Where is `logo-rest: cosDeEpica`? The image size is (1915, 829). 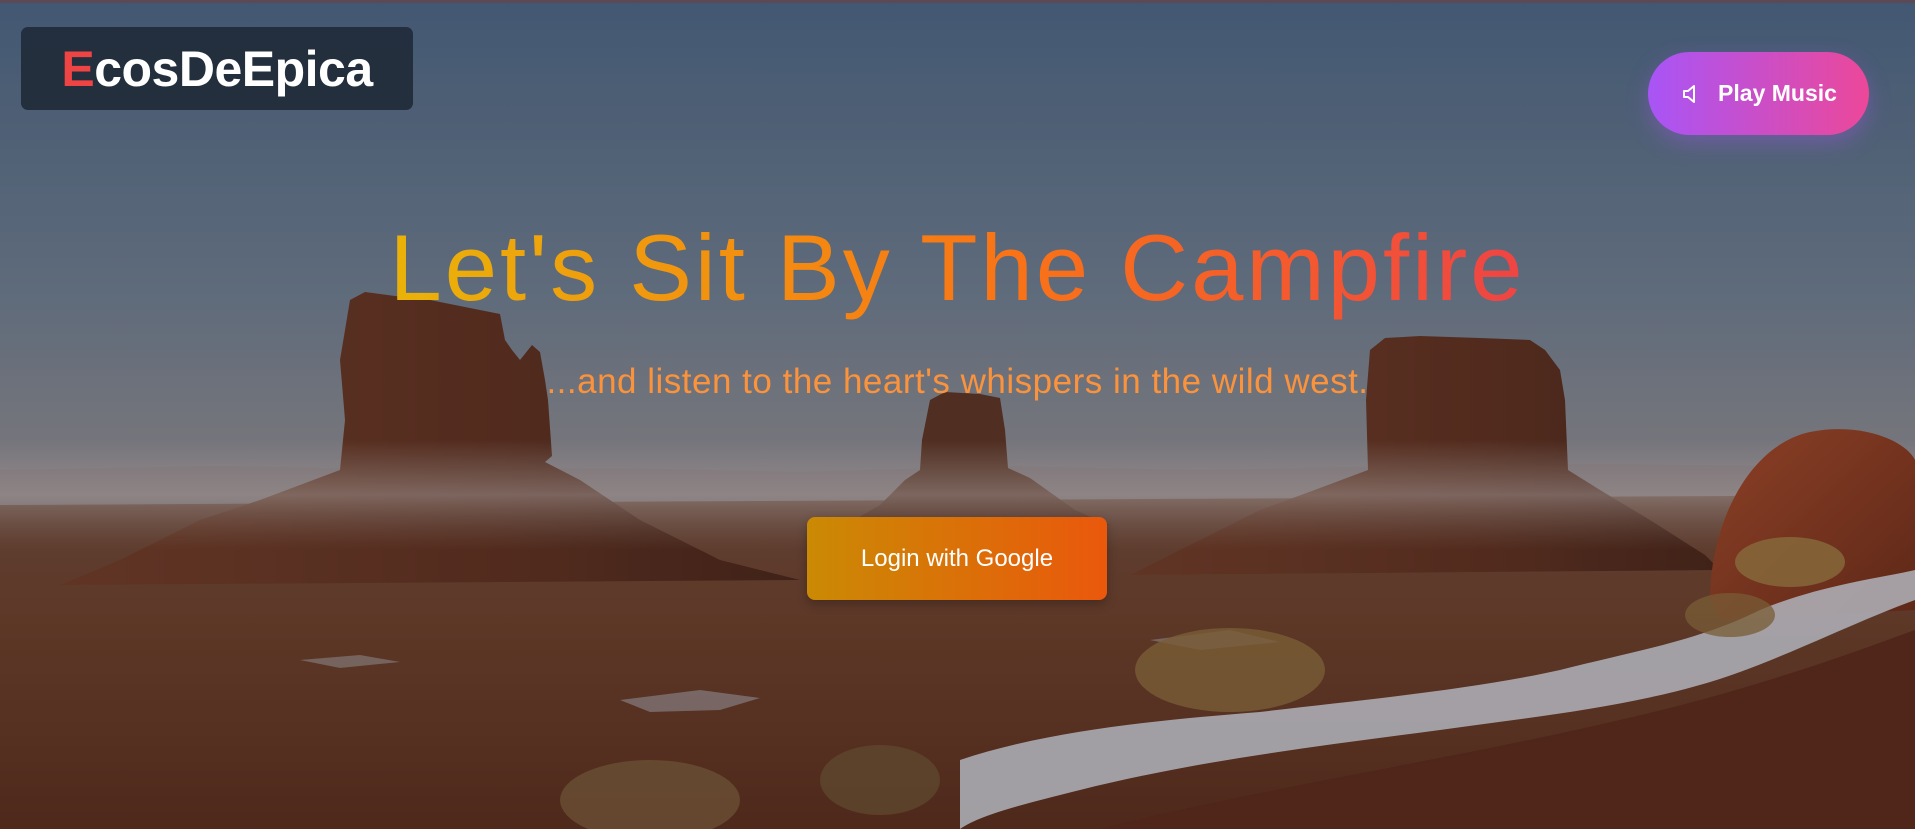
logo-rest: cosDeEpica is located at coordinates (233, 68).